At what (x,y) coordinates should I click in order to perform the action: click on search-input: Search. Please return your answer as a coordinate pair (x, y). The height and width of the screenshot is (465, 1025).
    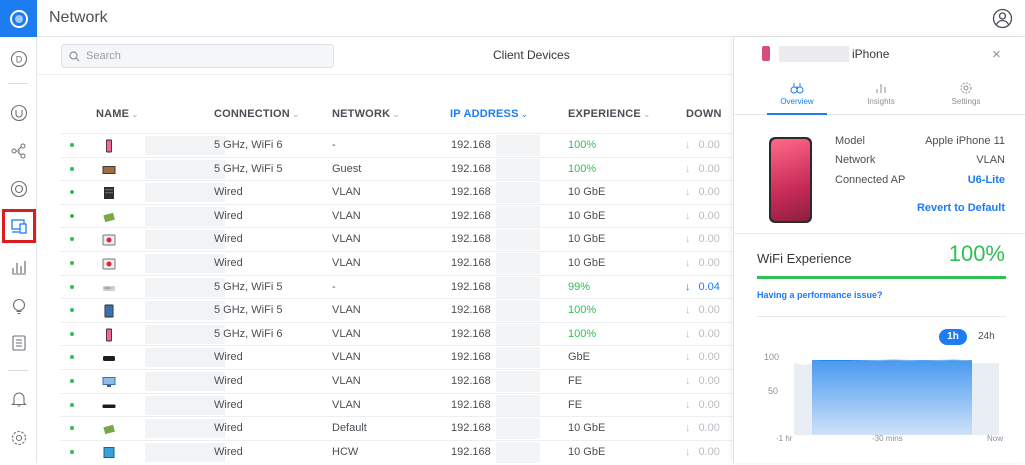
    Looking at the image, I should click on (197, 56).